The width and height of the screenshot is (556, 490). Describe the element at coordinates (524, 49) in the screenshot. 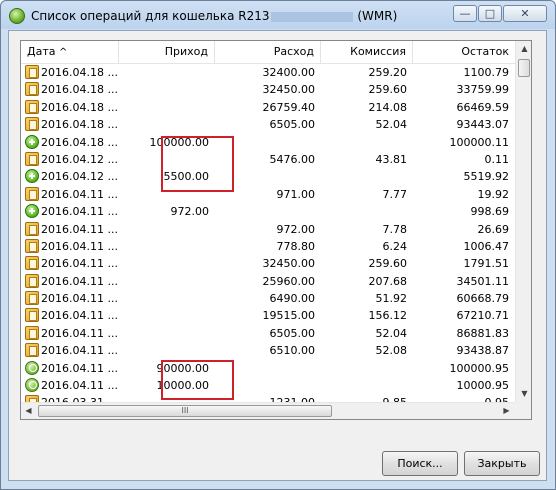

I see `scroll-up-arrow-icon: ▲` at that location.